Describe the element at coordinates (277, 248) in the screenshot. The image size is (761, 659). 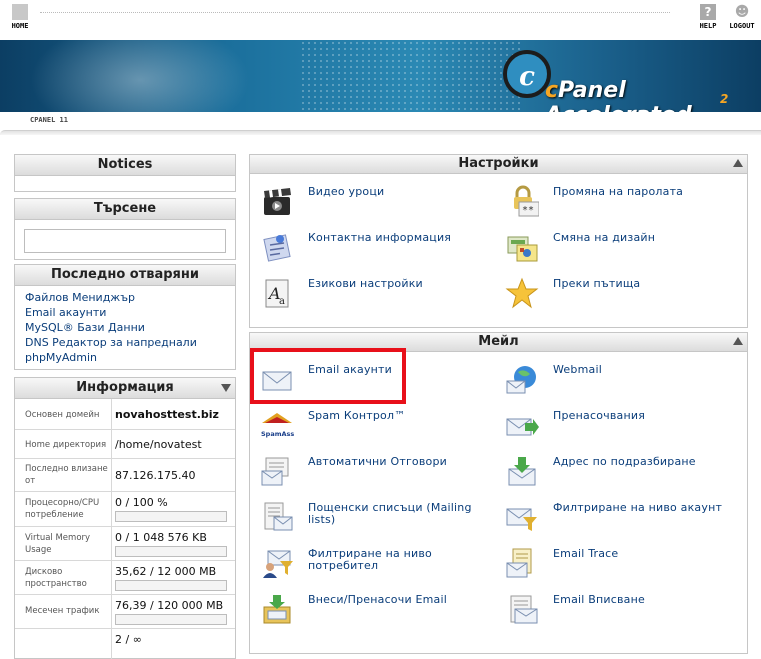
I see `contact-info-icon` at that location.